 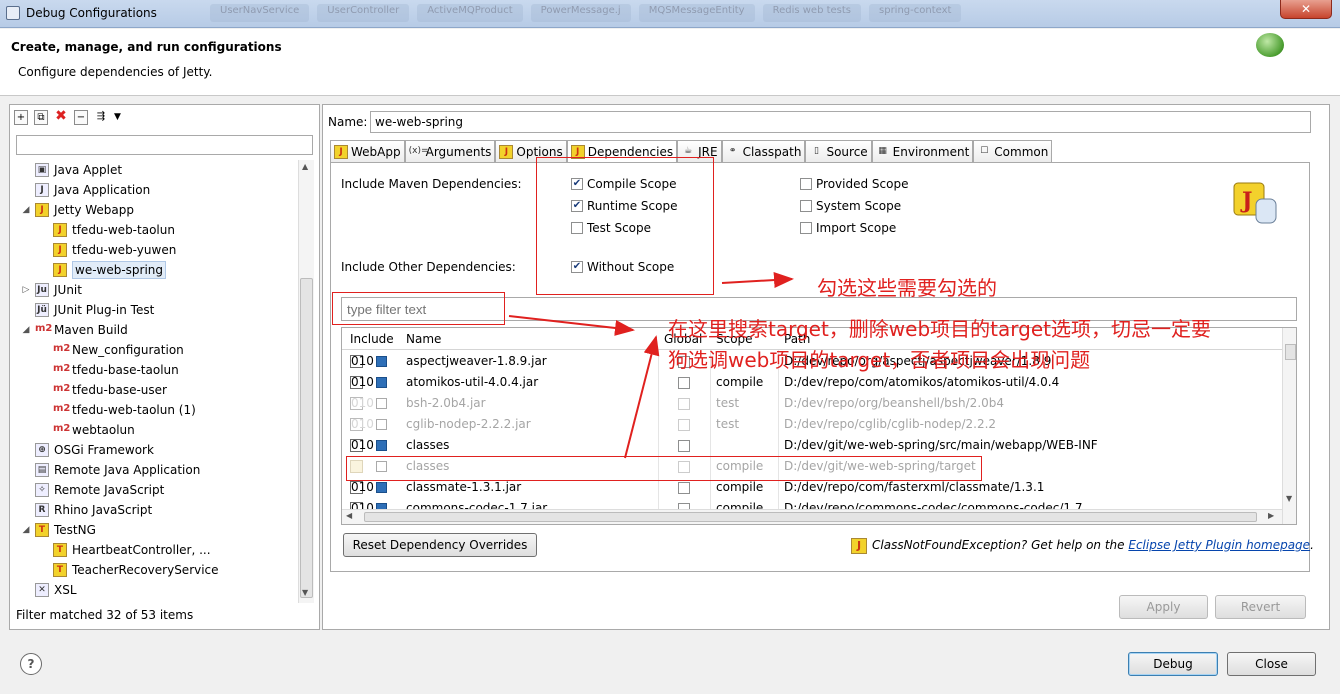 I want to click on annotation-note2-line2: 狗选调web项目的target，否者项目会出现问题, so click(x=879, y=360).